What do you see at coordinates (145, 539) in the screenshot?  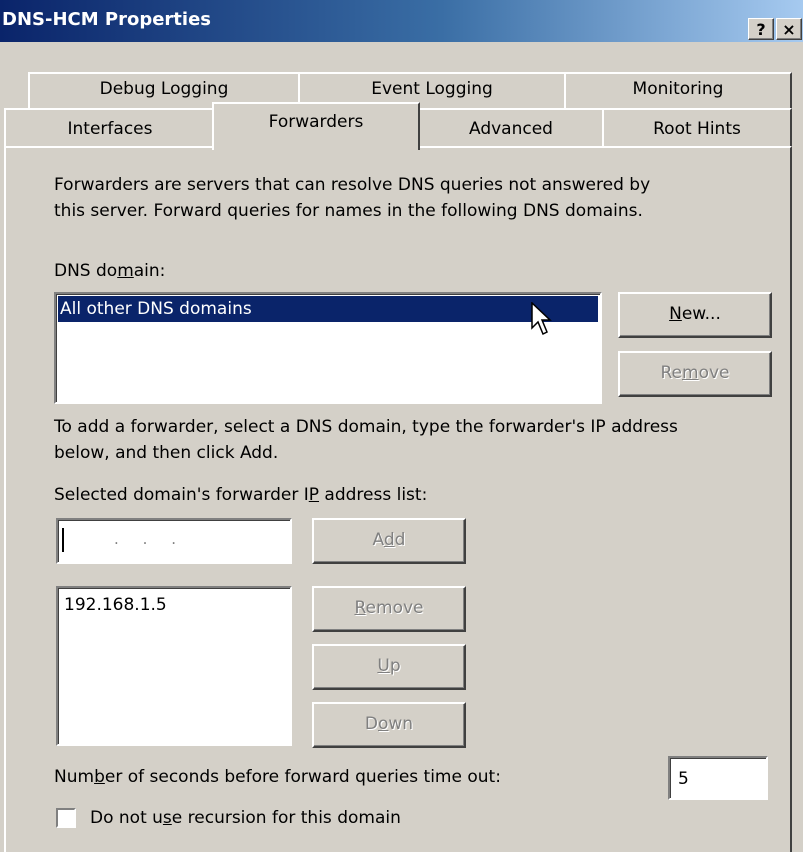 I see `ip-octet-separators: . . .` at bounding box center [145, 539].